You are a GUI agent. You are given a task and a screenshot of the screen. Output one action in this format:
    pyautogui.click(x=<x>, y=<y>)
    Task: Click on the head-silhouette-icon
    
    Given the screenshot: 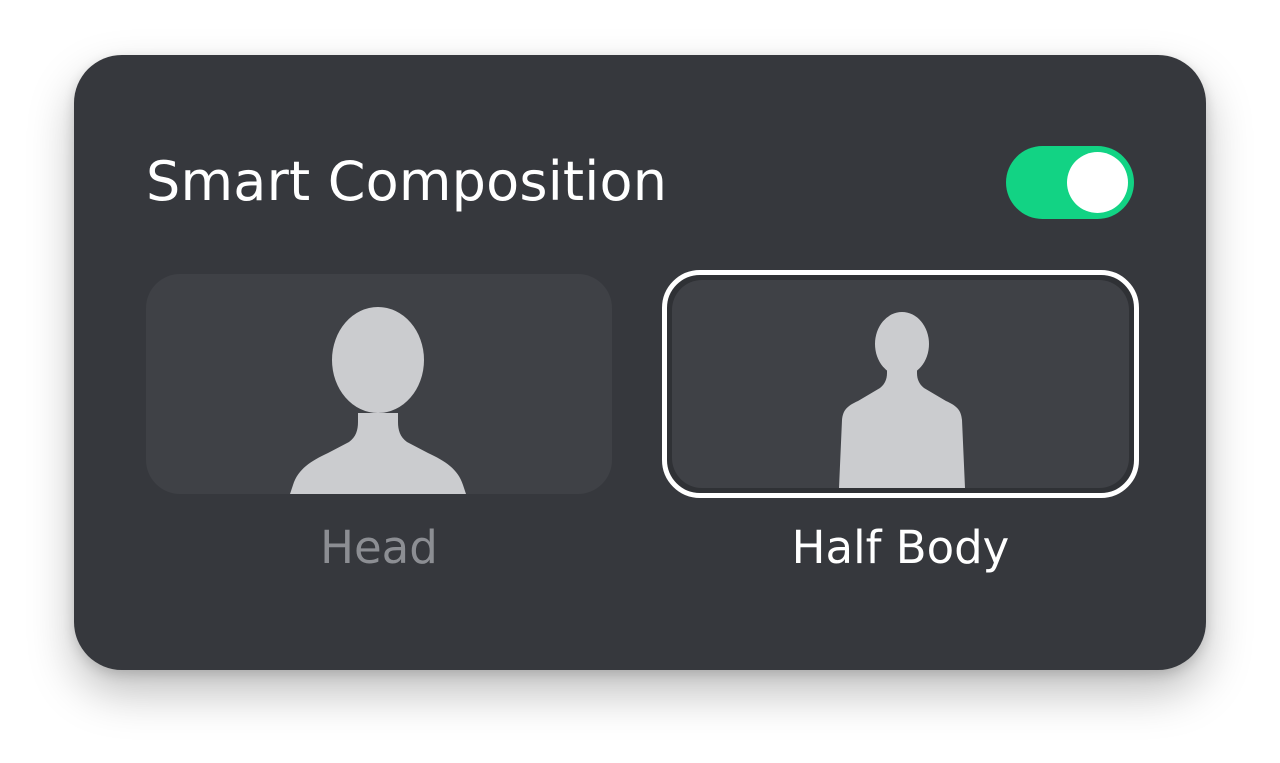 What is the action you would take?
    pyautogui.click(x=378, y=400)
    